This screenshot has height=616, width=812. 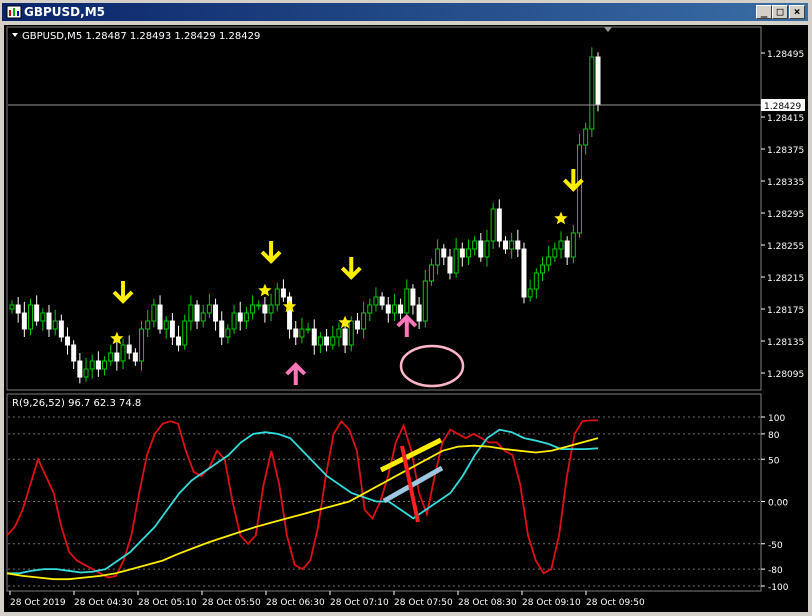 What do you see at coordinates (774, 436) in the screenshot?
I see `indicator-tick-label: 80` at bounding box center [774, 436].